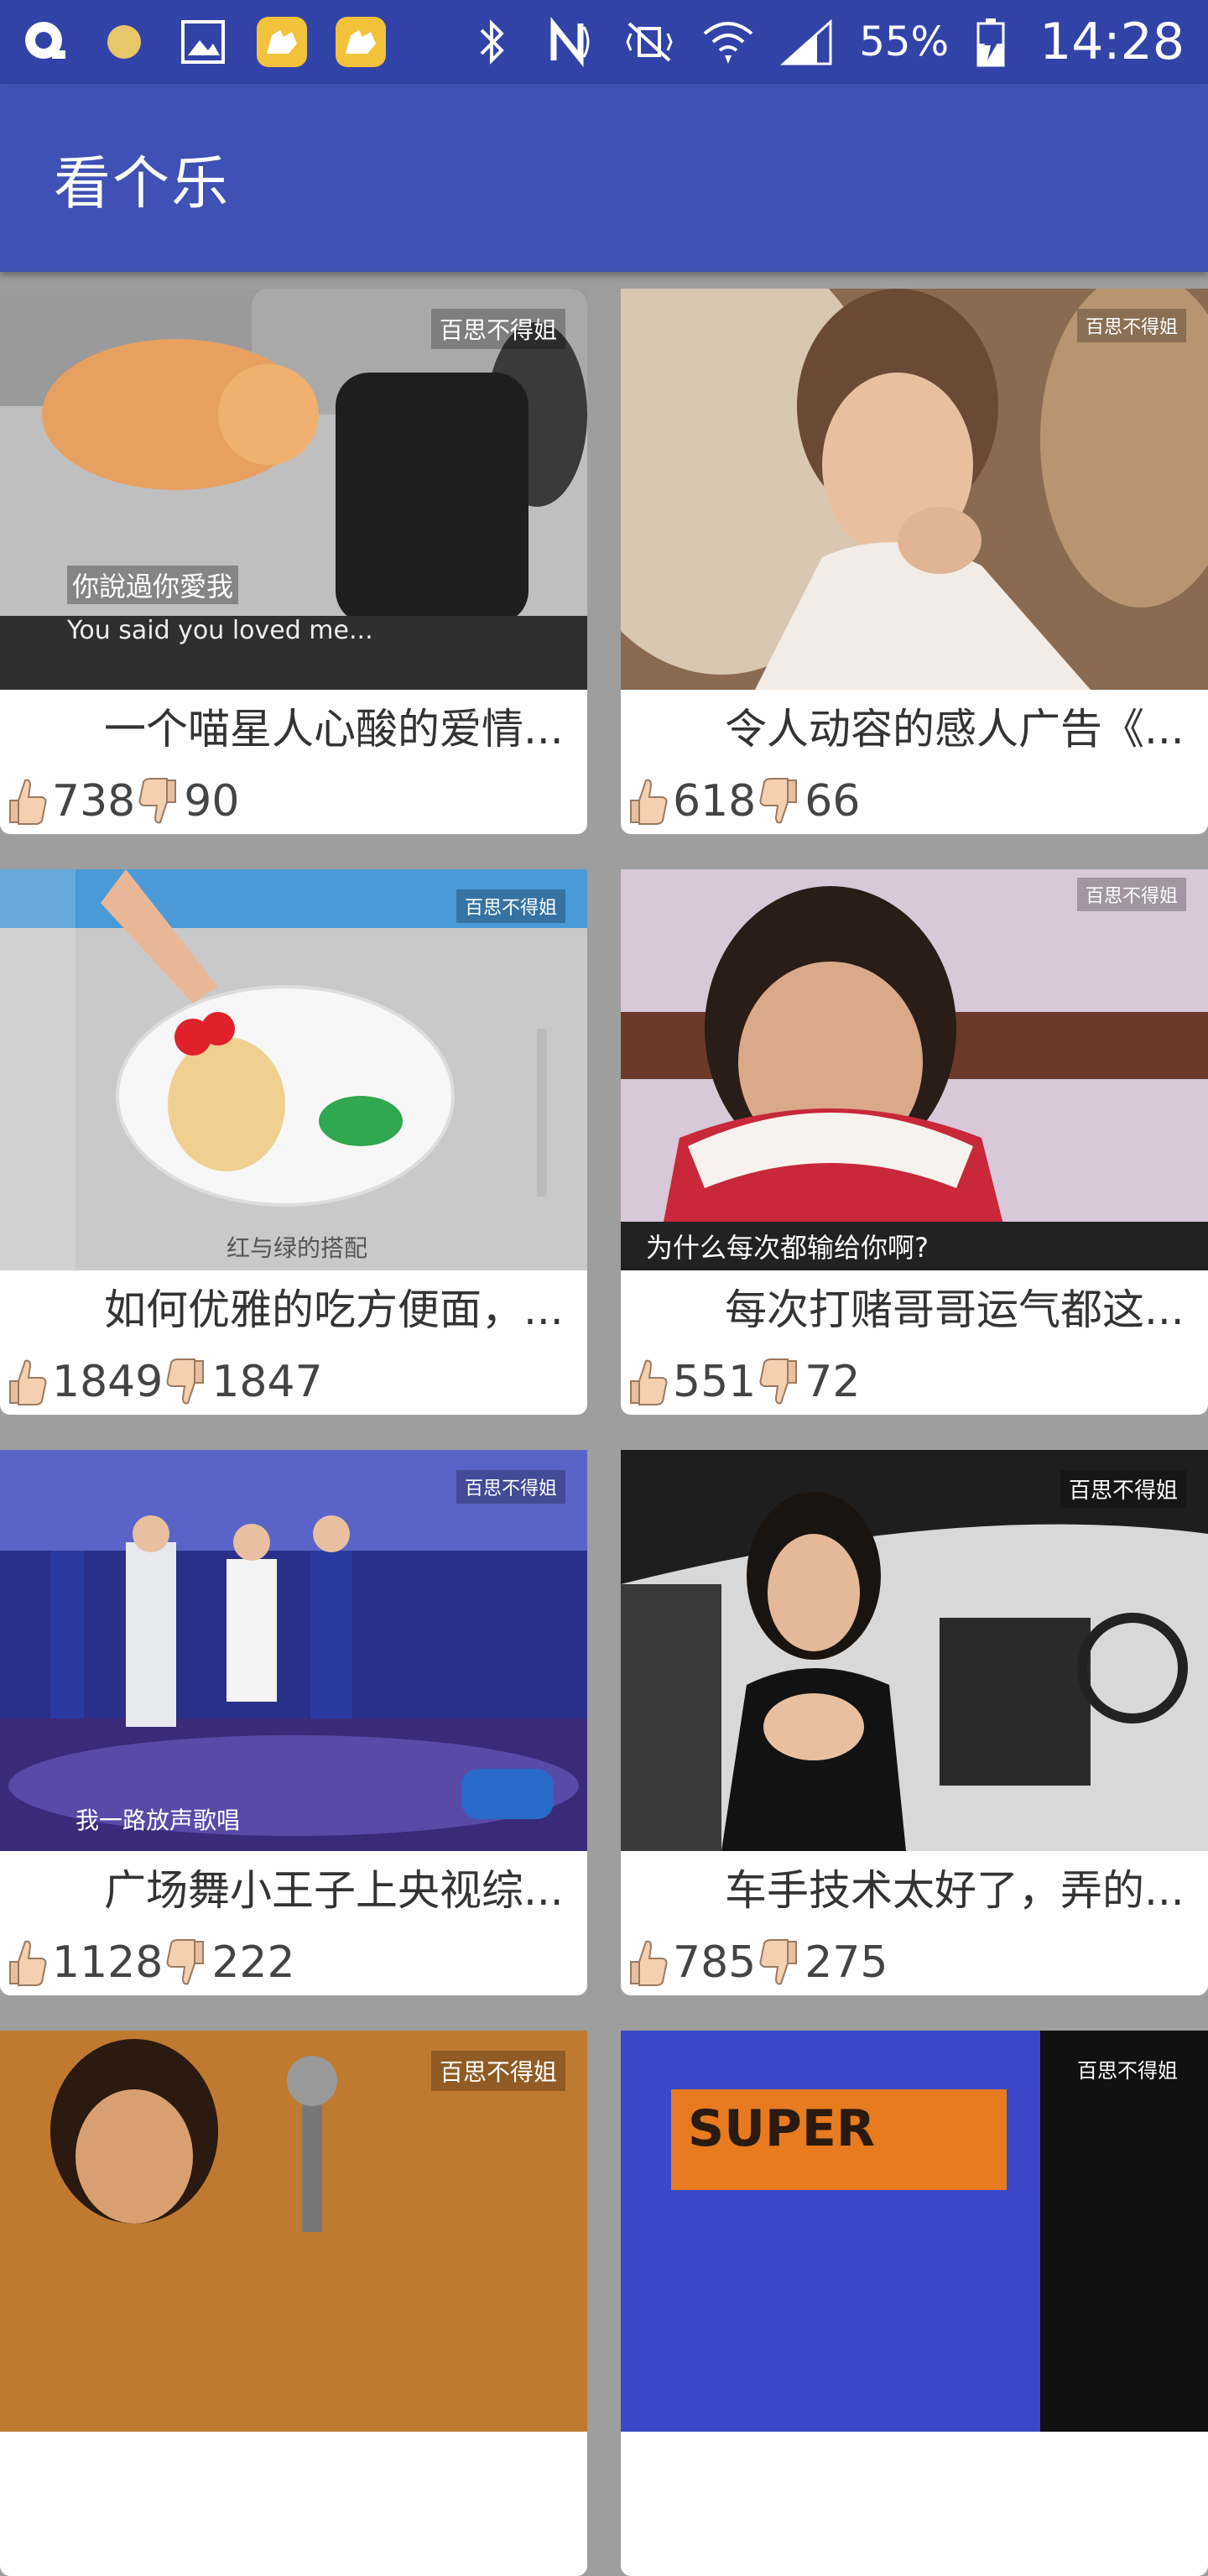  Describe the element at coordinates (604, 42) in the screenshot. I see `status-bar: 55% 14:28` at that location.